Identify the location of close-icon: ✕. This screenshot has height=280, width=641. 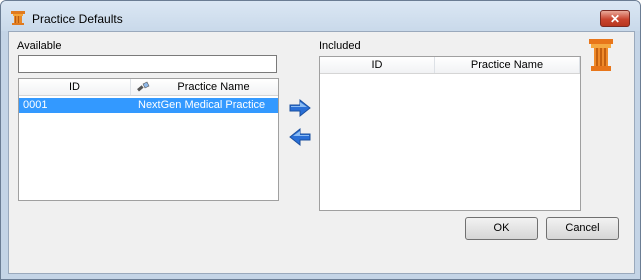
(615, 19).